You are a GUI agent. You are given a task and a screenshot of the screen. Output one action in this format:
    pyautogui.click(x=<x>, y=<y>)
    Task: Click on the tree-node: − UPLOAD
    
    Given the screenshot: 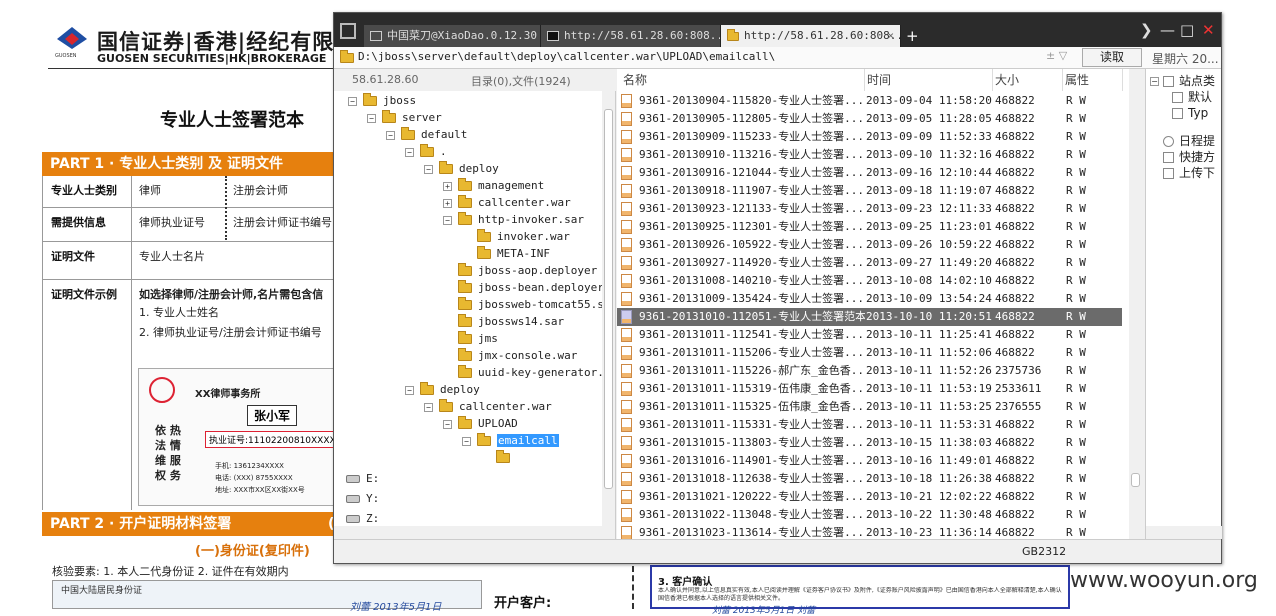 What is the action you would take?
    pyautogui.click(x=480, y=424)
    